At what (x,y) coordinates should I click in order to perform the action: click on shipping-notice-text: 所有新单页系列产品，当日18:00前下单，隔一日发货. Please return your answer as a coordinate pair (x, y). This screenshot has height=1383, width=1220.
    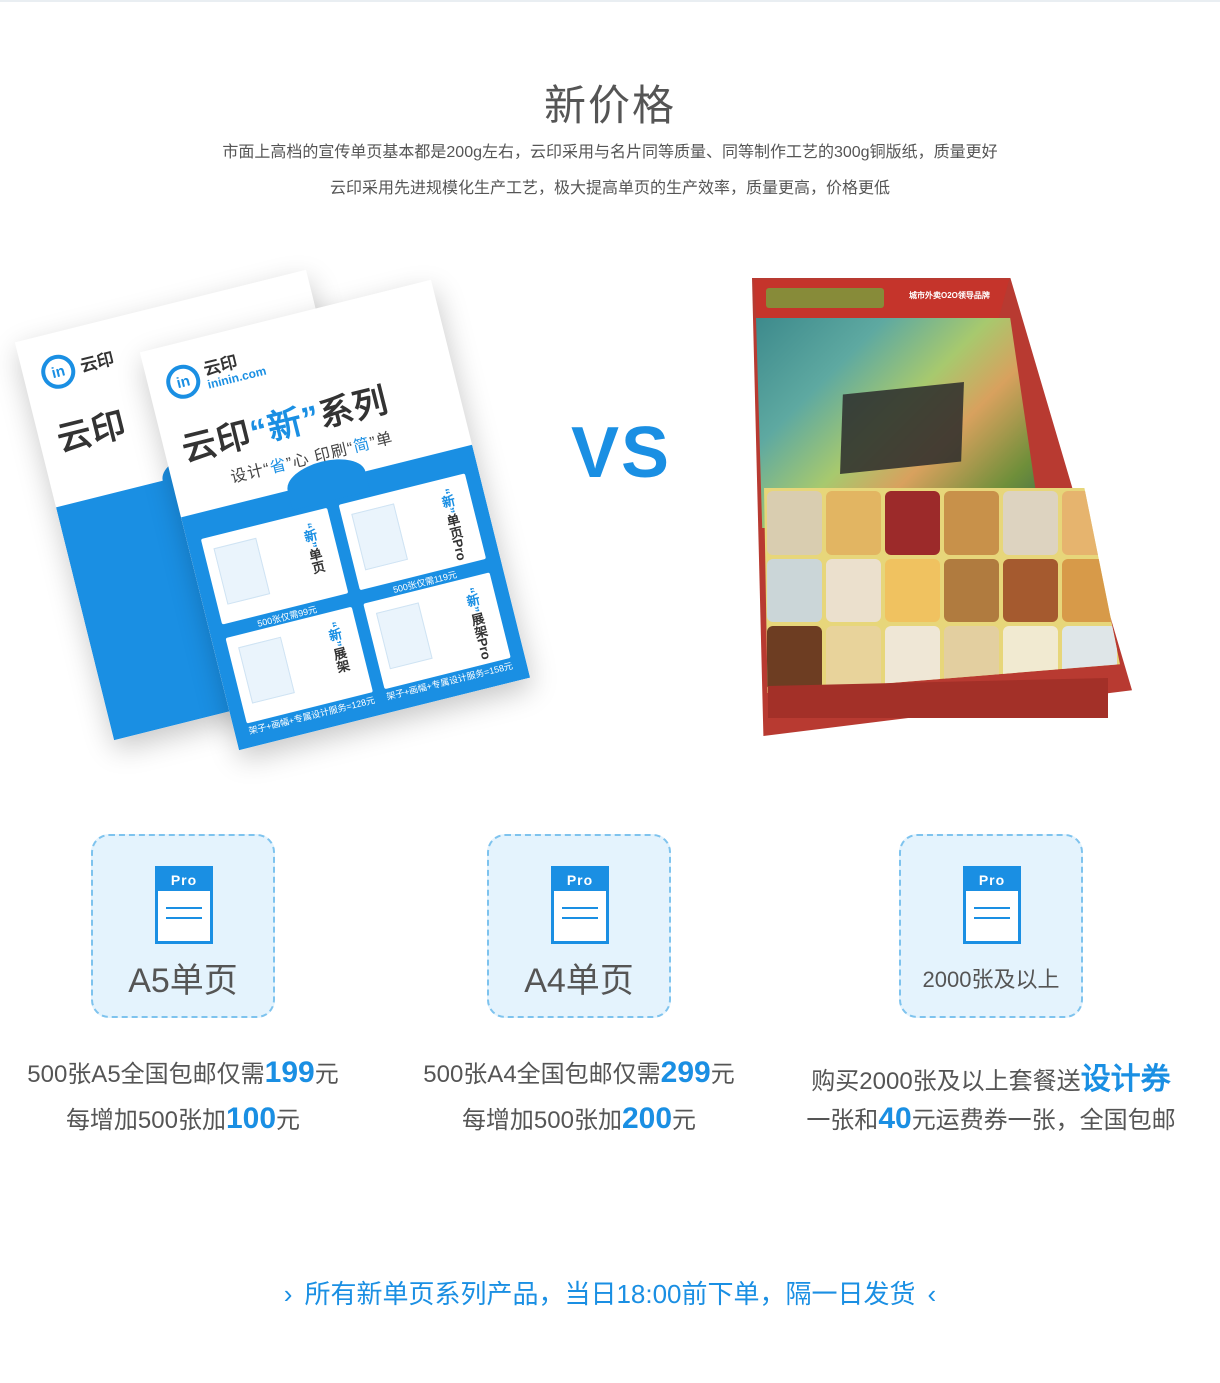
    Looking at the image, I should click on (610, 1294).